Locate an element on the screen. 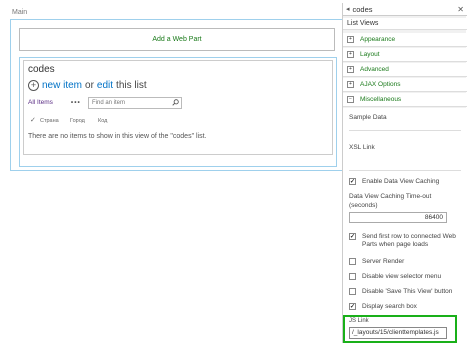 Image resolution: width=474 pixels, height=343 pixels. server-render-row: Server Render is located at coordinates (376, 262).